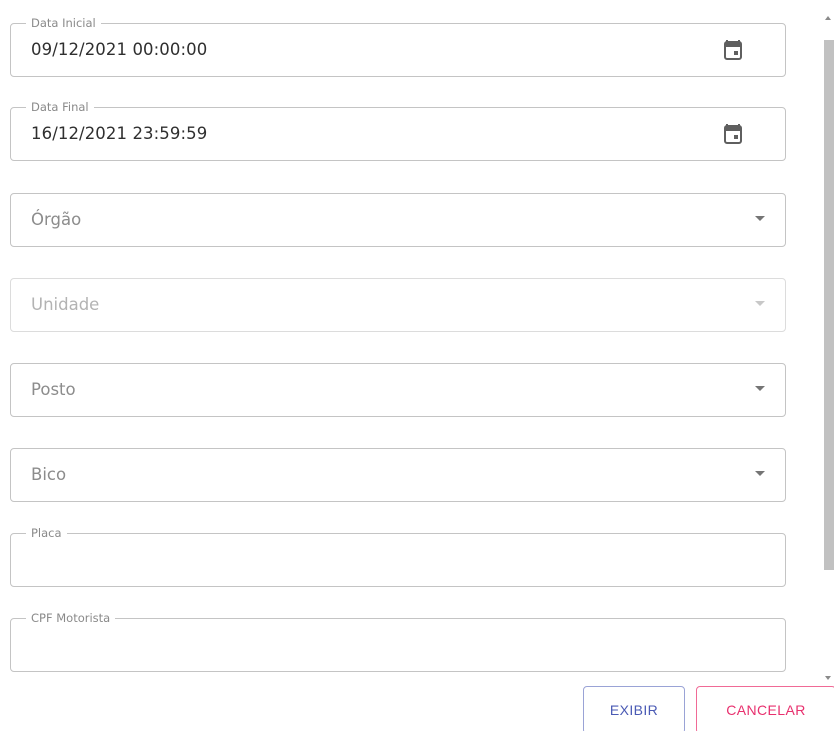 The width and height of the screenshot is (834, 731). Describe the element at coordinates (829, 305) in the screenshot. I see `scrollbar-thumb` at that location.